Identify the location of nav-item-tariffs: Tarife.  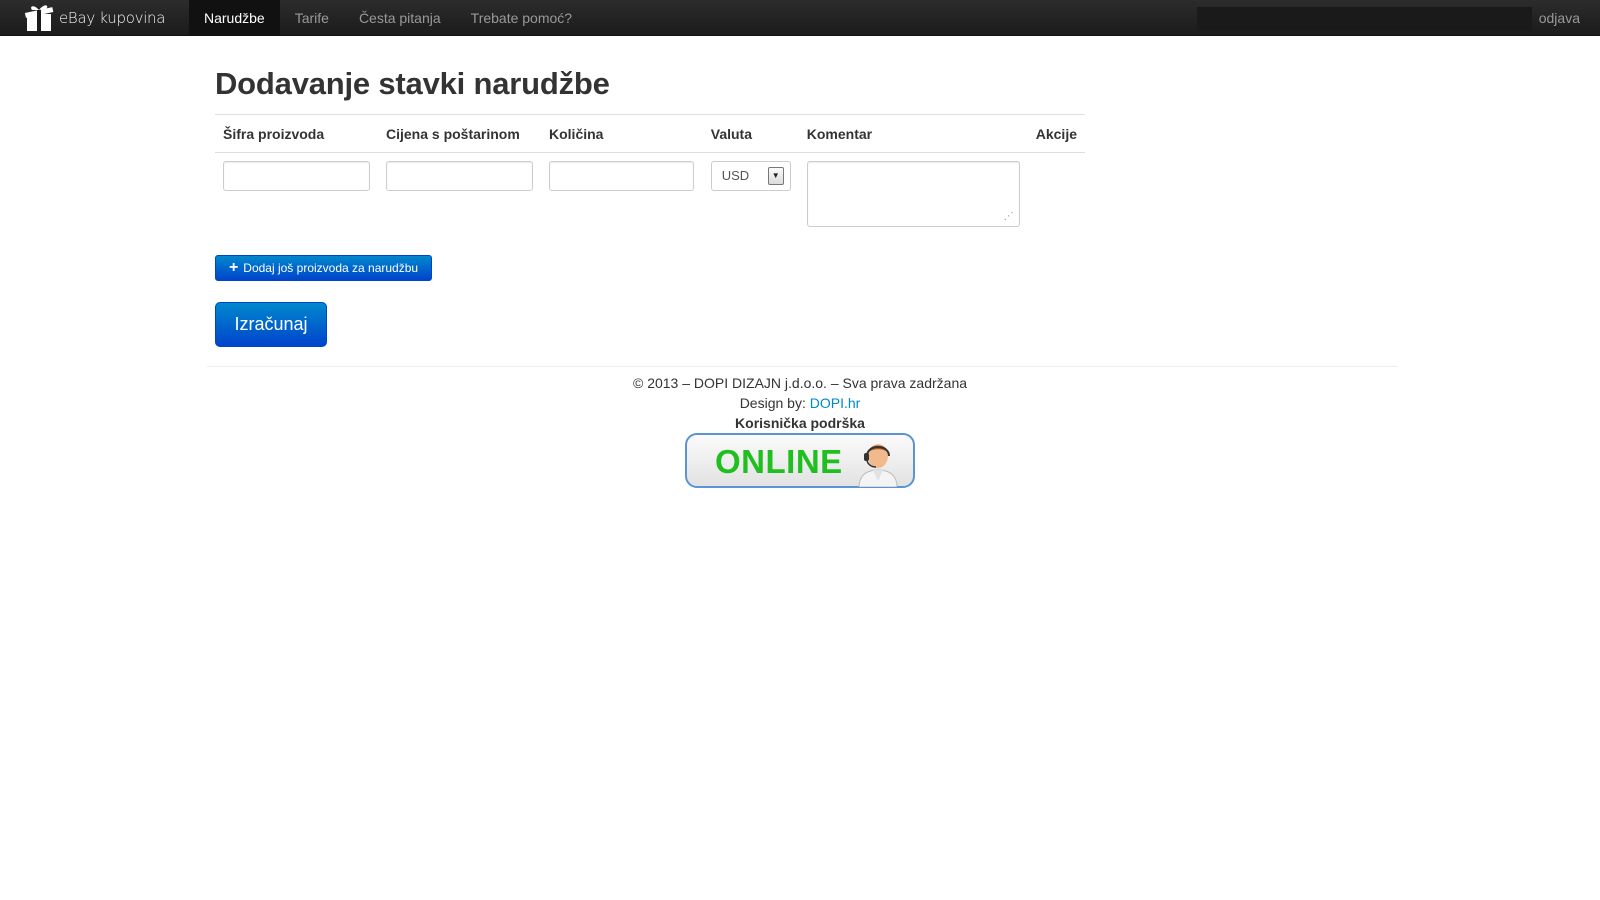
(312, 18).